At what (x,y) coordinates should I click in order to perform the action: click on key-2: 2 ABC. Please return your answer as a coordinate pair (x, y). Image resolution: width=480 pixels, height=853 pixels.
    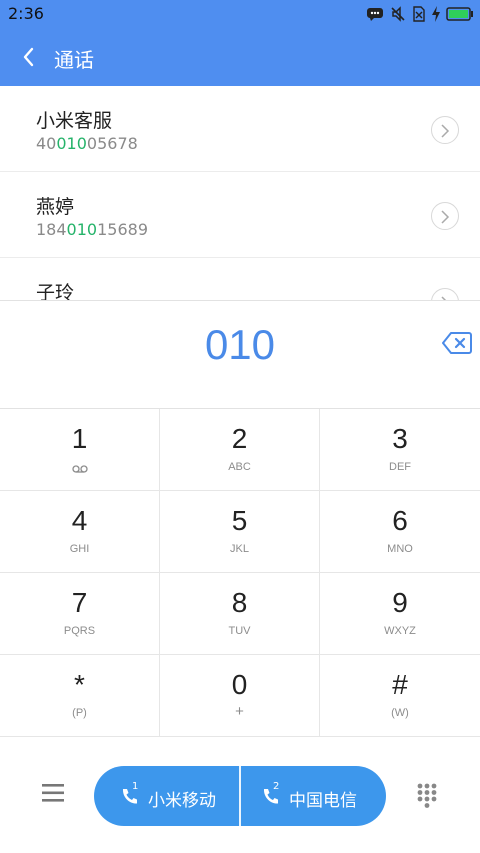
    Looking at the image, I should click on (240, 450).